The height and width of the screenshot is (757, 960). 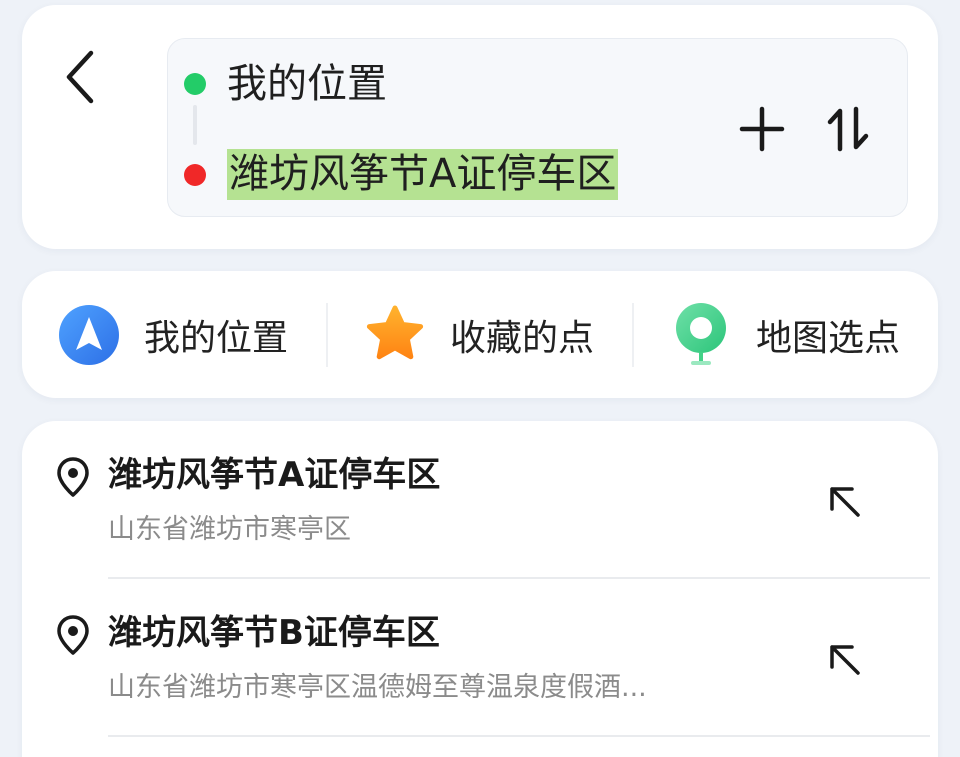 What do you see at coordinates (216, 338) in the screenshot?
I see `quick-my-location-label: 我的位置` at bounding box center [216, 338].